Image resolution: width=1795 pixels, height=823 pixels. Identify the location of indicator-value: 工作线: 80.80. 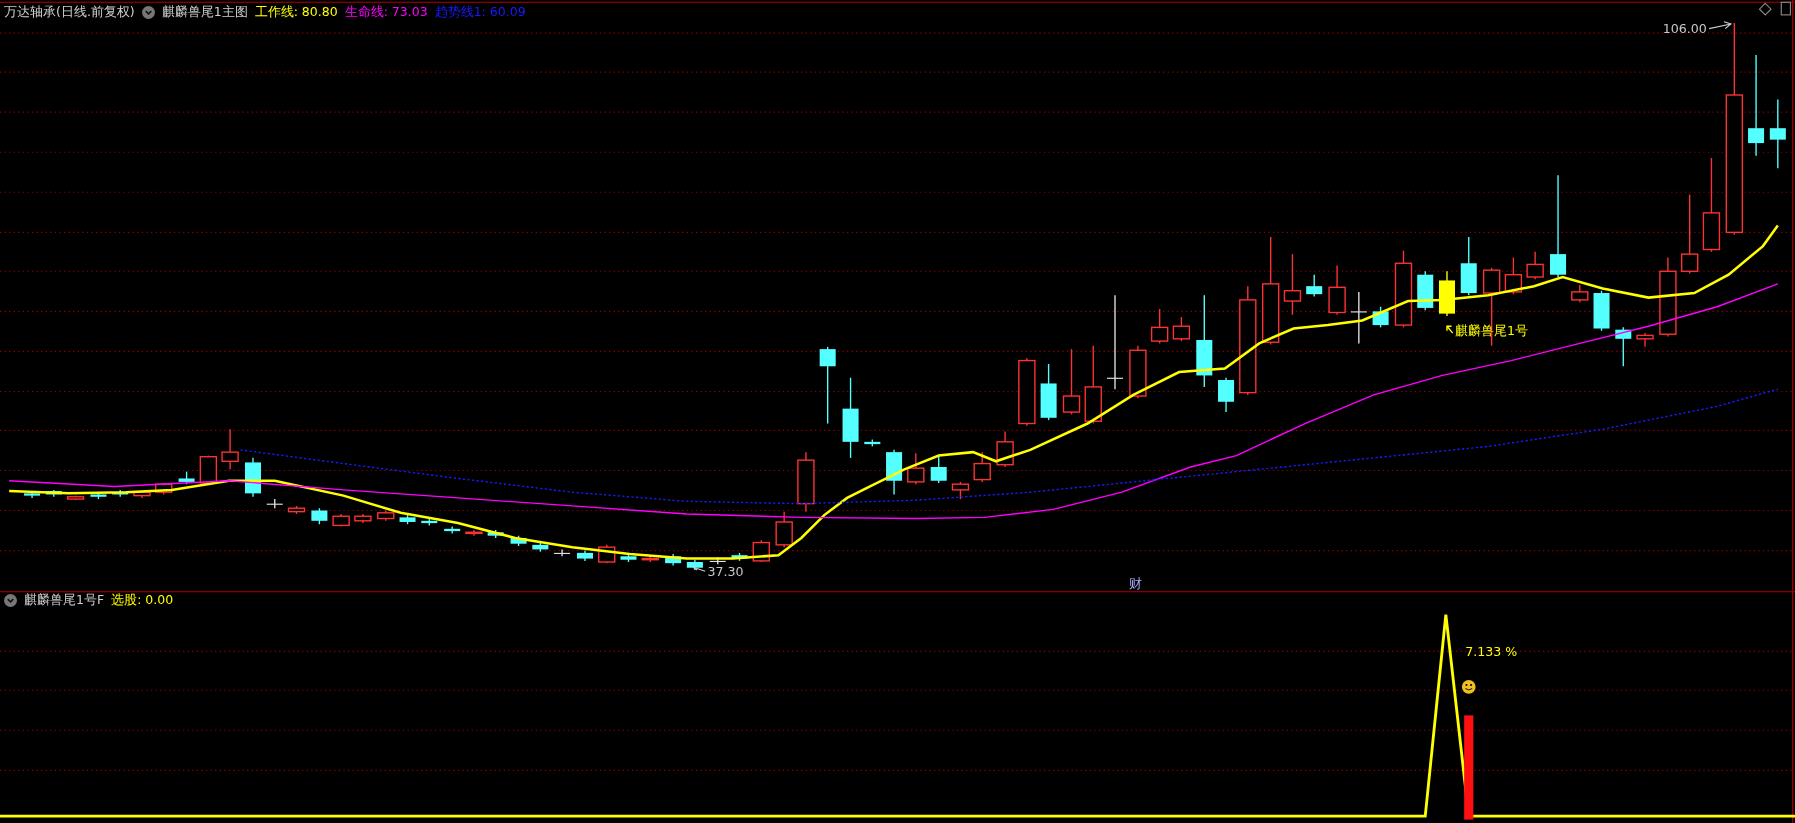
(296, 12).